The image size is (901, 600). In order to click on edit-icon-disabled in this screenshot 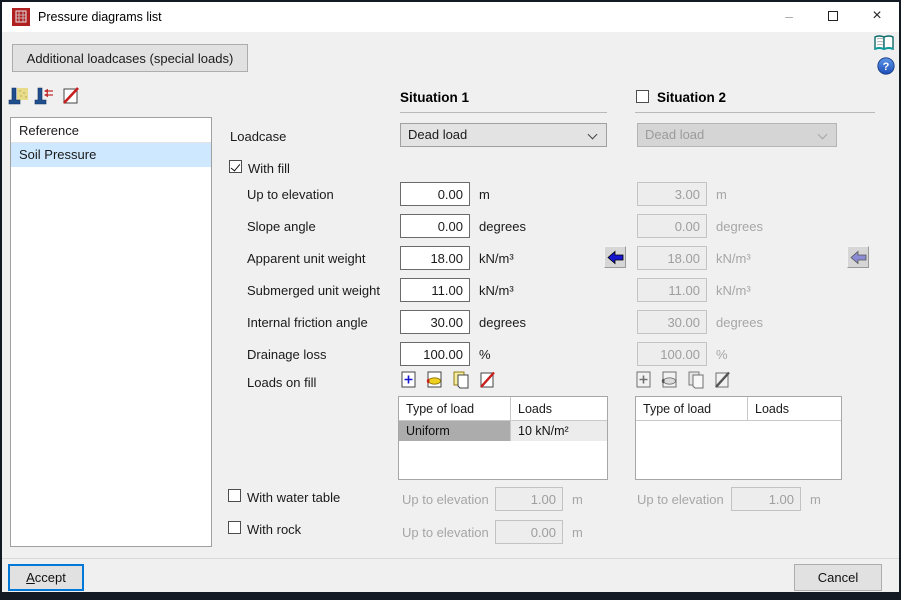, I will do `click(670, 380)`.